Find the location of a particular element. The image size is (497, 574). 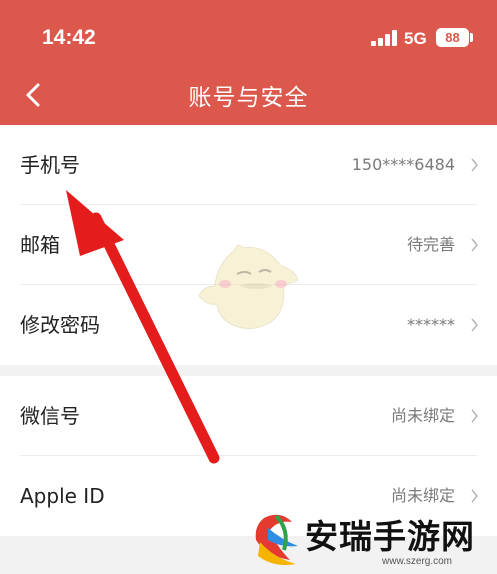

phone-label: 手机号 is located at coordinates (50, 165).